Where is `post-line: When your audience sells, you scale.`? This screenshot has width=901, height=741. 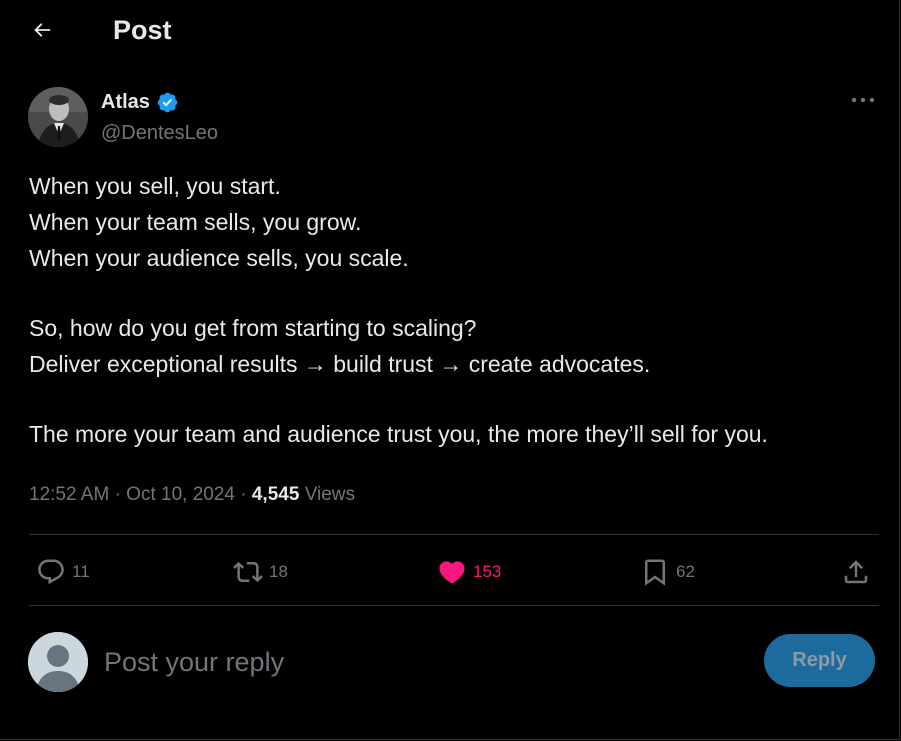
post-line: When your audience sells, you scale. is located at coordinates (219, 258).